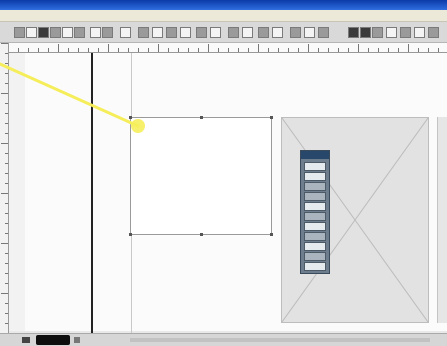 This screenshot has width=447, height=346. I want to click on hand-tool-icon, so click(315, 256).